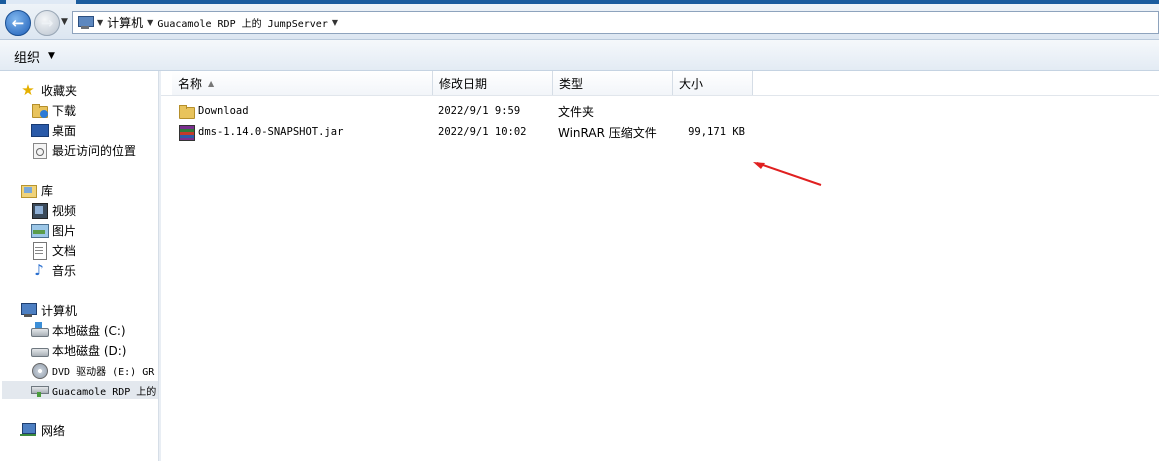 The height and width of the screenshot is (461, 1159). I want to click on nav-item-videos: 视频, so click(53, 210).